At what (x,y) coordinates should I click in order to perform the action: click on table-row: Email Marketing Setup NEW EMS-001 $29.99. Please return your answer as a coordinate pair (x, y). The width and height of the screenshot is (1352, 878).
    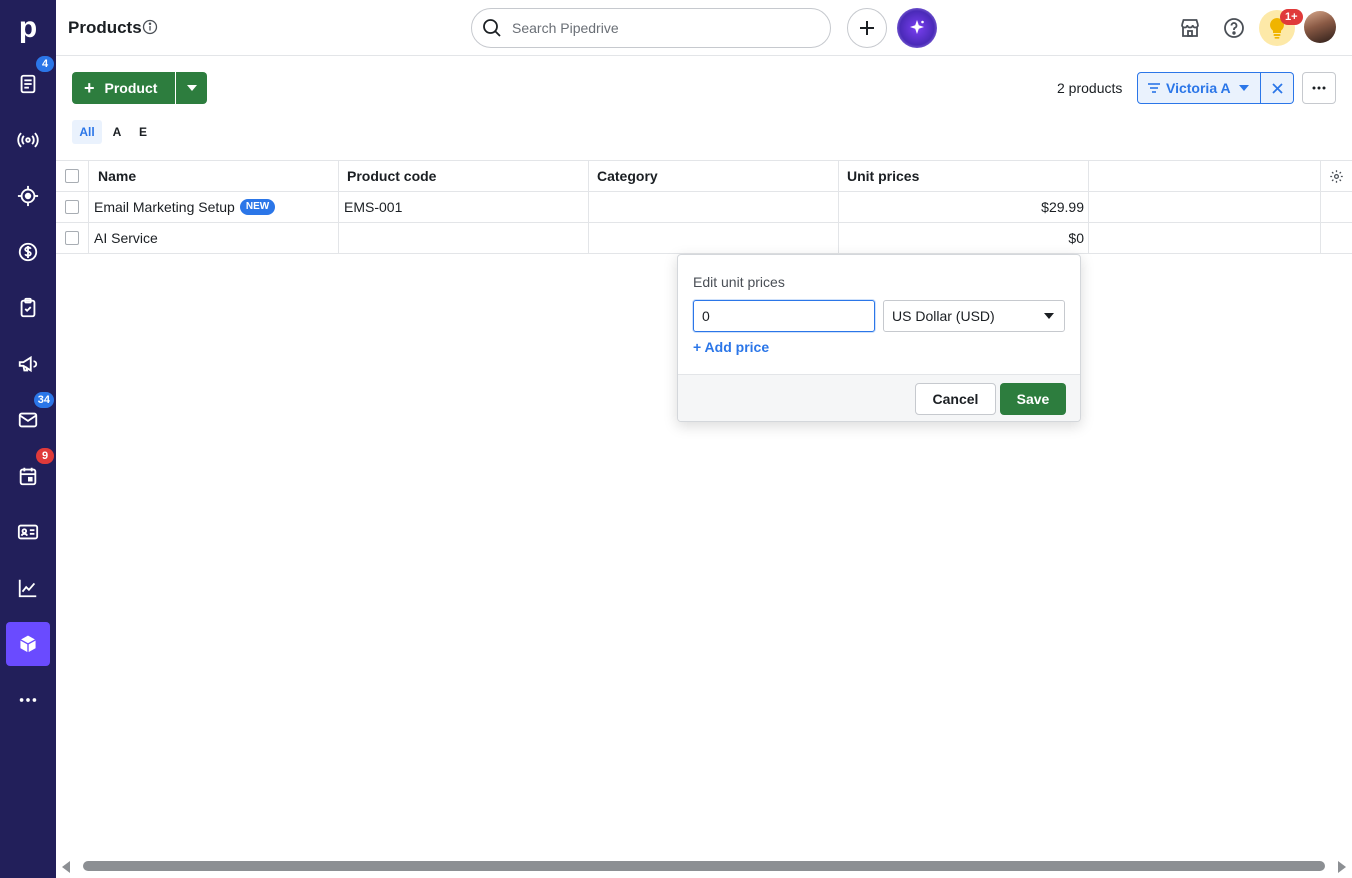
    Looking at the image, I should click on (704, 207).